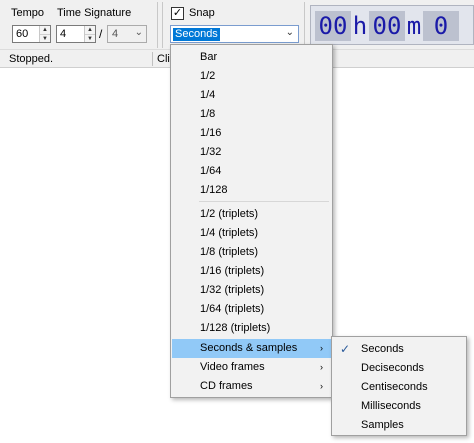 The height and width of the screenshot is (443, 474). Describe the element at coordinates (251, 114) in the screenshot. I see `menu-item-1-8: 1/8` at that location.